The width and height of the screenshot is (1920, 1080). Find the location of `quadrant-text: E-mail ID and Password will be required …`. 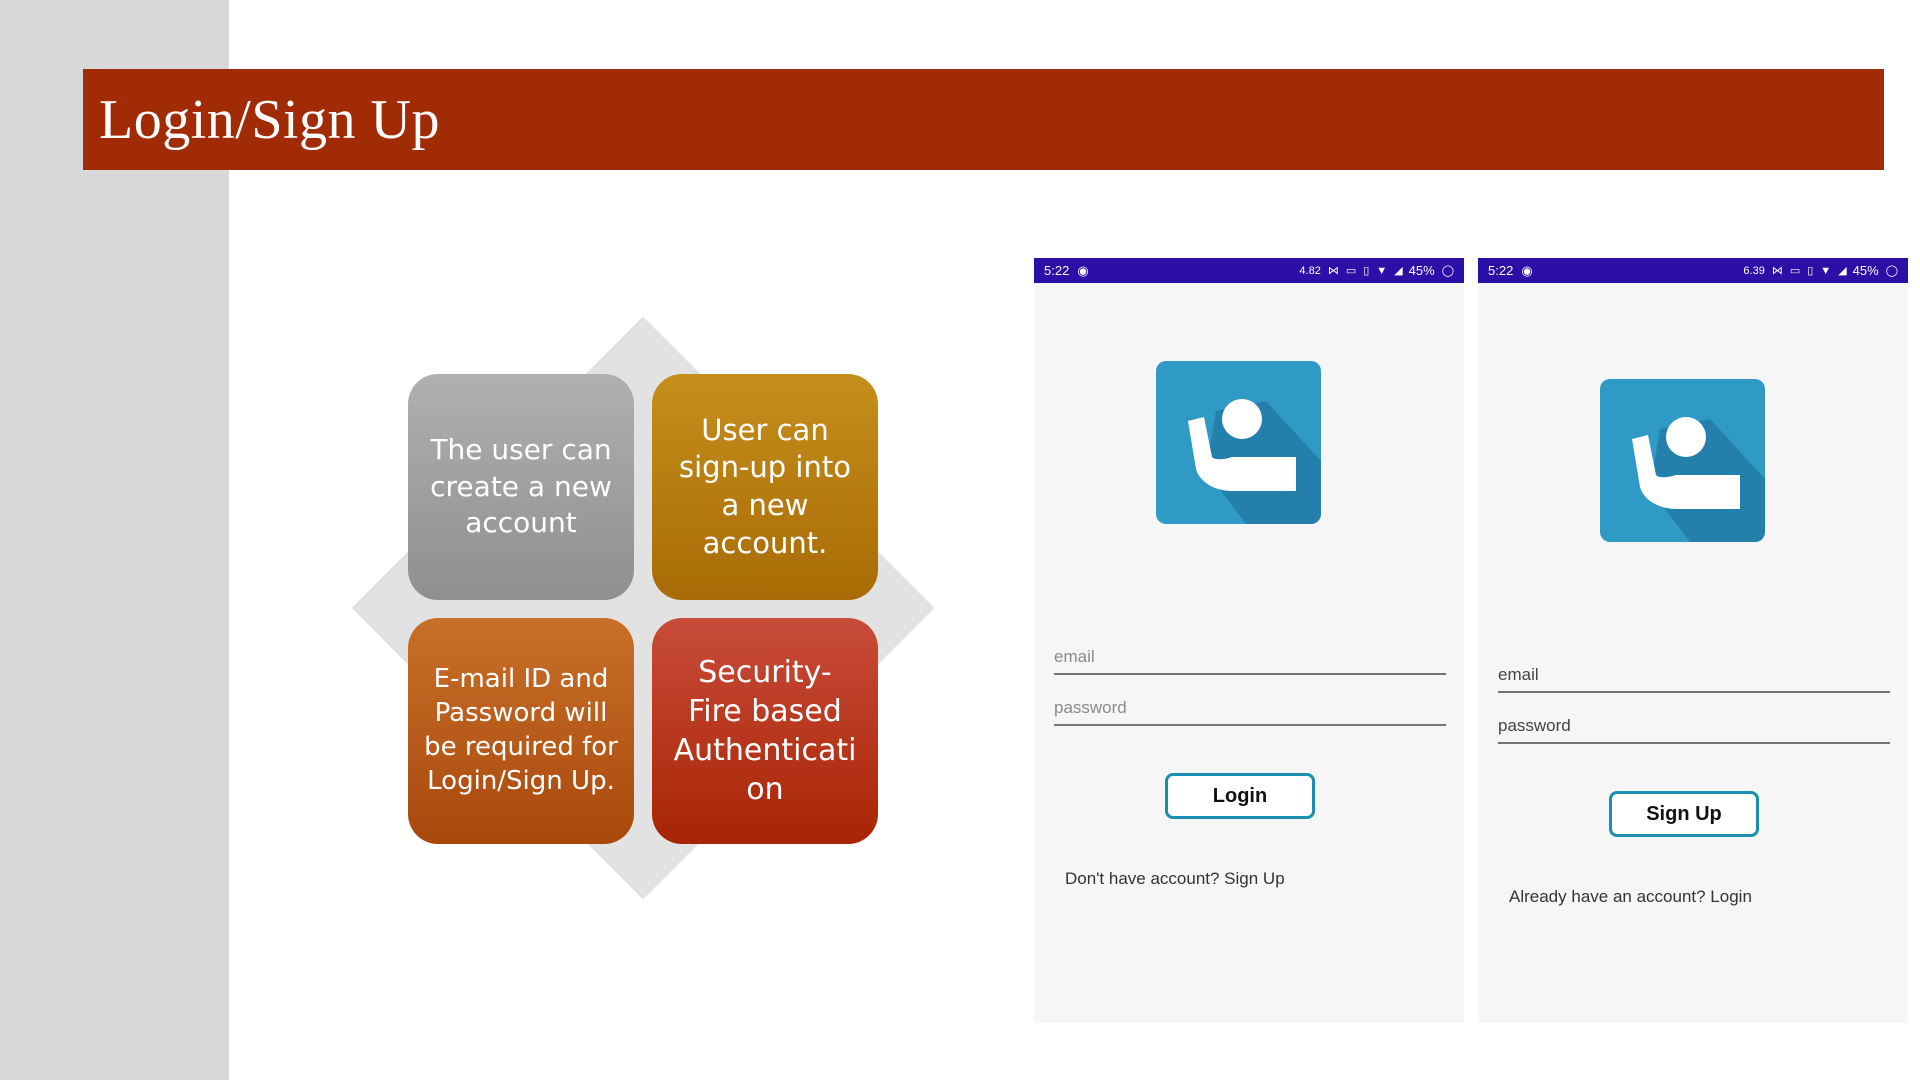

quadrant-text: E-mail ID and Password will be required … is located at coordinates (521, 730).